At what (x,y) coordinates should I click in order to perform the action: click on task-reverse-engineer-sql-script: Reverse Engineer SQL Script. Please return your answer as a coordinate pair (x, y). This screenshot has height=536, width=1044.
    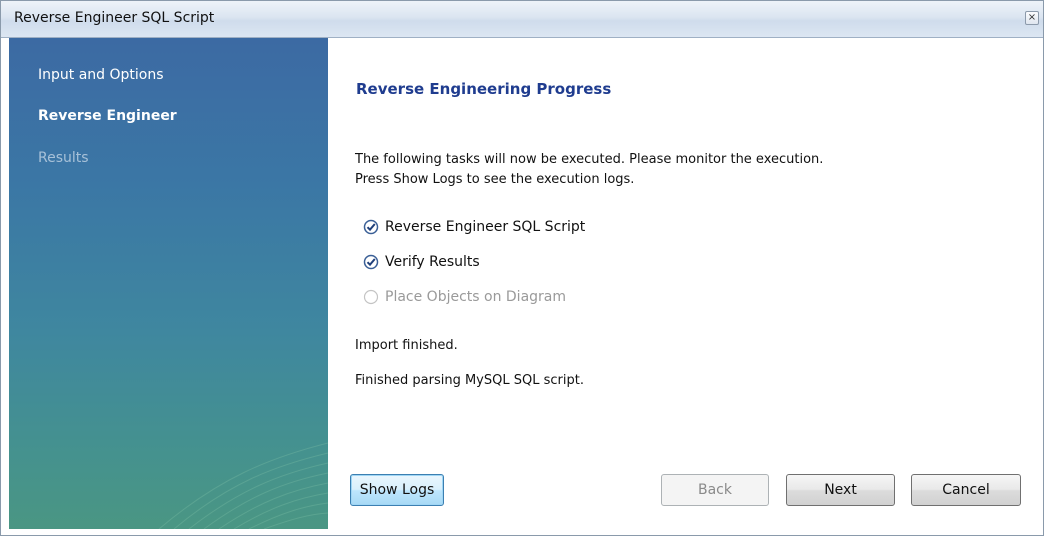
    Looking at the image, I should click on (474, 227).